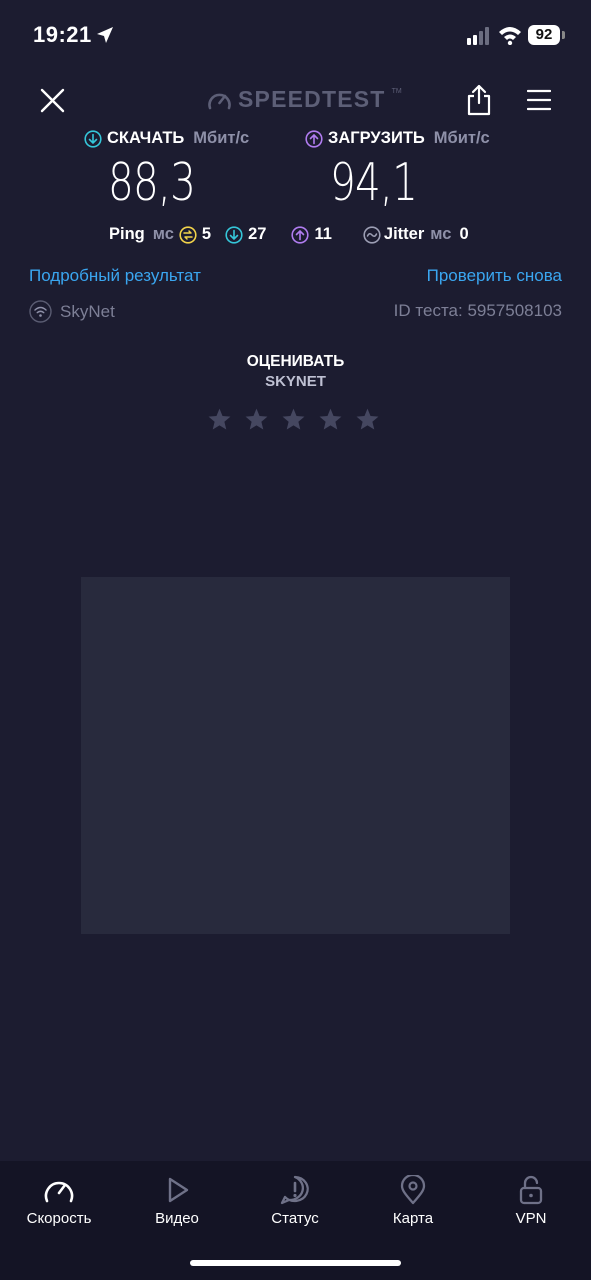 This screenshot has width=591, height=1280. Describe the element at coordinates (413, 1190) in the screenshot. I see `map-pin-icon` at that location.